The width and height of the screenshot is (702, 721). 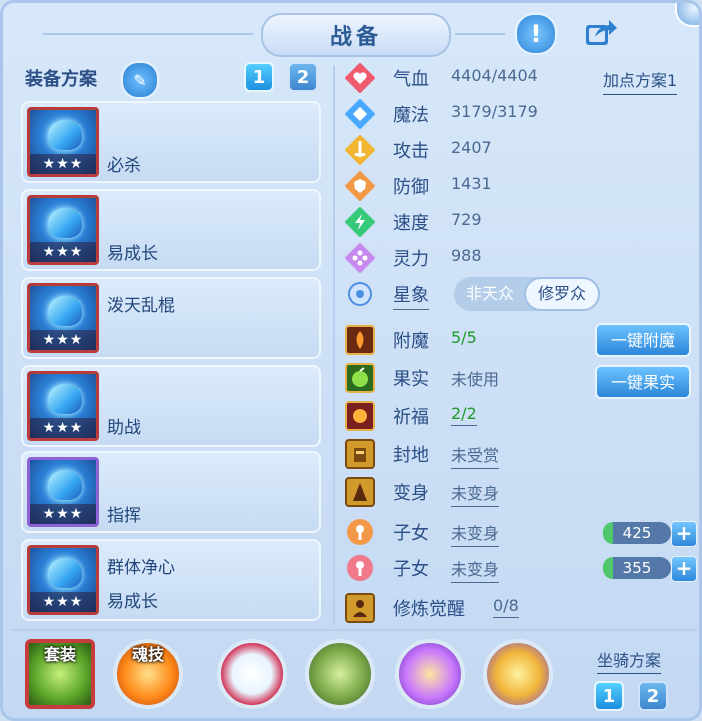 I want to click on stat-label: 封地, so click(x=411, y=455).